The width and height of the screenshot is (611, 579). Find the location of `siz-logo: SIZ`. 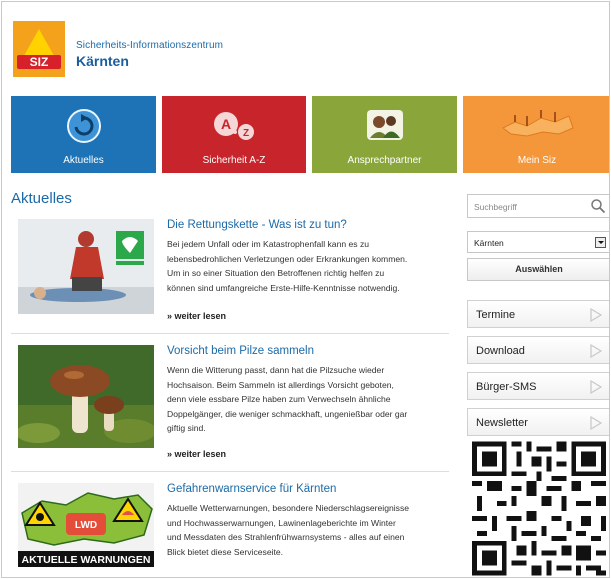

siz-logo: SIZ is located at coordinates (39, 49).